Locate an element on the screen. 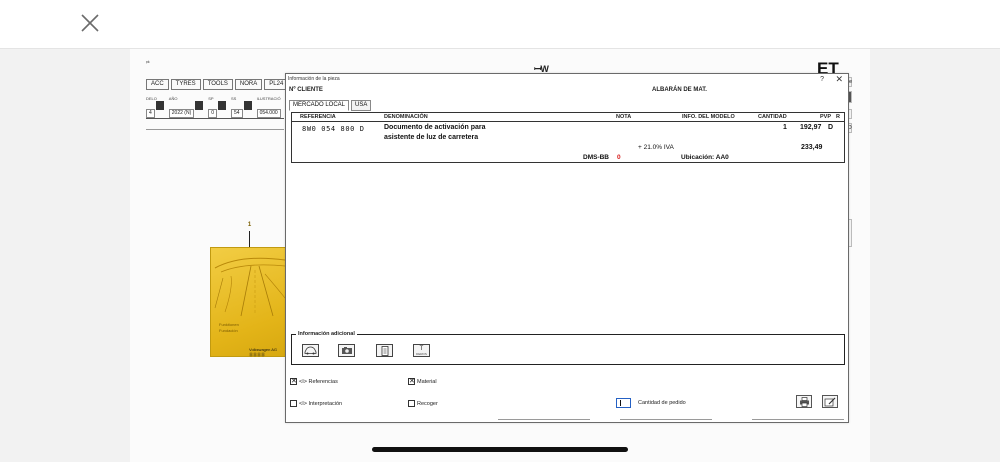 The width and height of the screenshot is (1000, 462). price-with-vat: 233,49 is located at coordinates (812, 147).